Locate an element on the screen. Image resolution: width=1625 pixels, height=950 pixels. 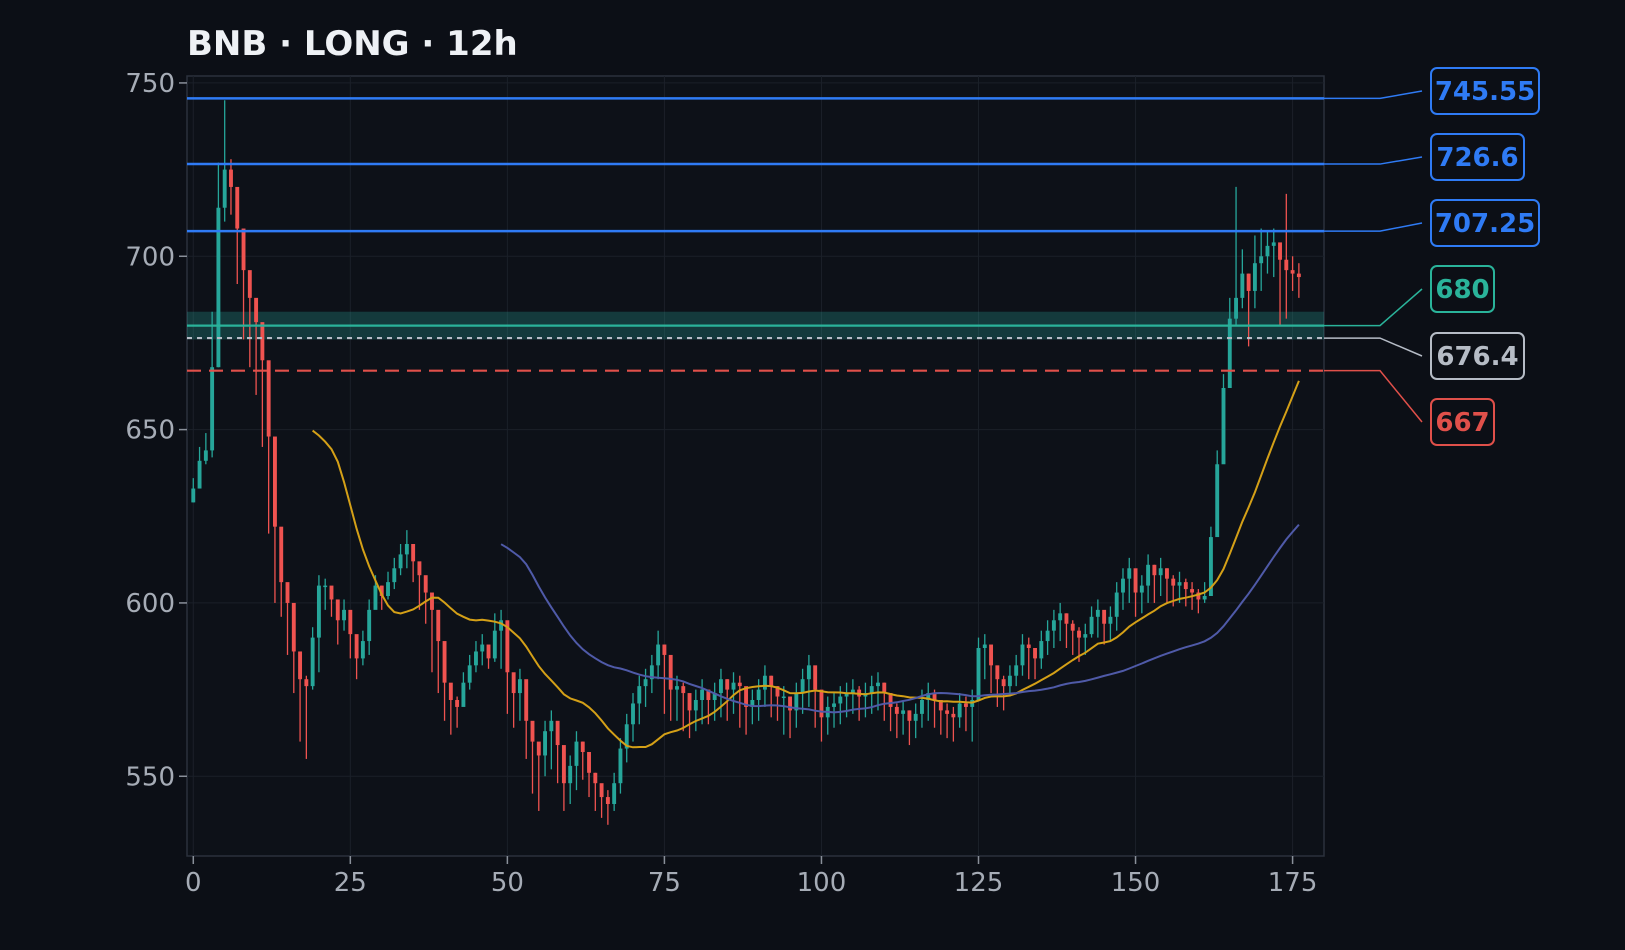
level-tag-label: 707.25 is located at coordinates (1485, 224).